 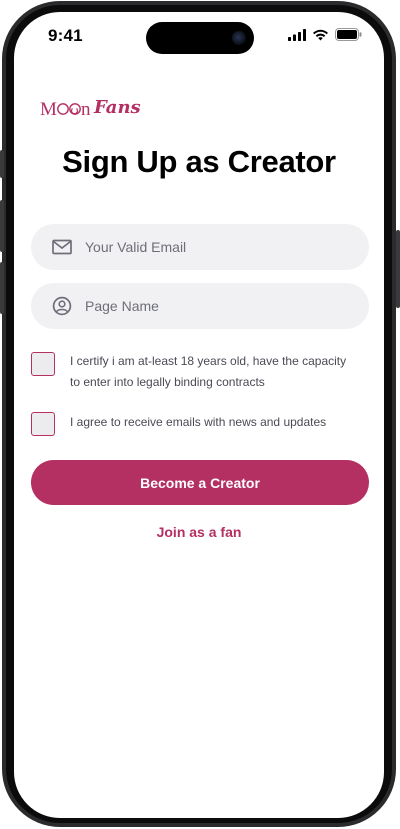 What do you see at coordinates (65, 35) in the screenshot?
I see `status-time: 9:41` at bounding box center [65, 35].